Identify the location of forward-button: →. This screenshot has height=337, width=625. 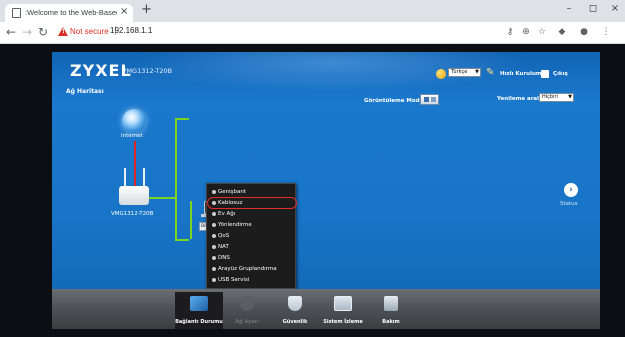
(27, 32).